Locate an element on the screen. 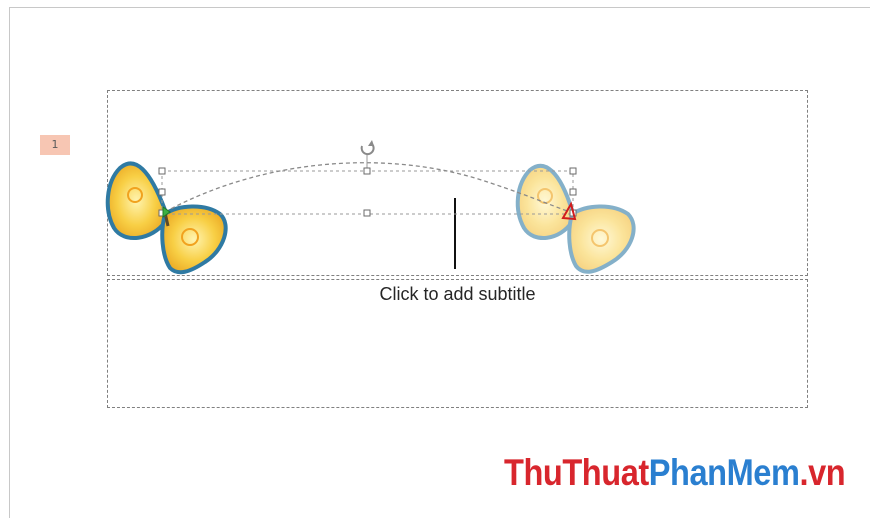 The image size is (870, 518). rotate-handle-icon is located at coordinates (367, 155).